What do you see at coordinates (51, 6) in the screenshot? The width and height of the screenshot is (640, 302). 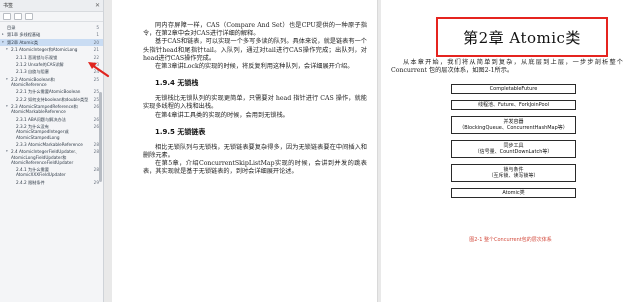 I see `panel-header: 书签 ✕` at bounding box center [51, 6].